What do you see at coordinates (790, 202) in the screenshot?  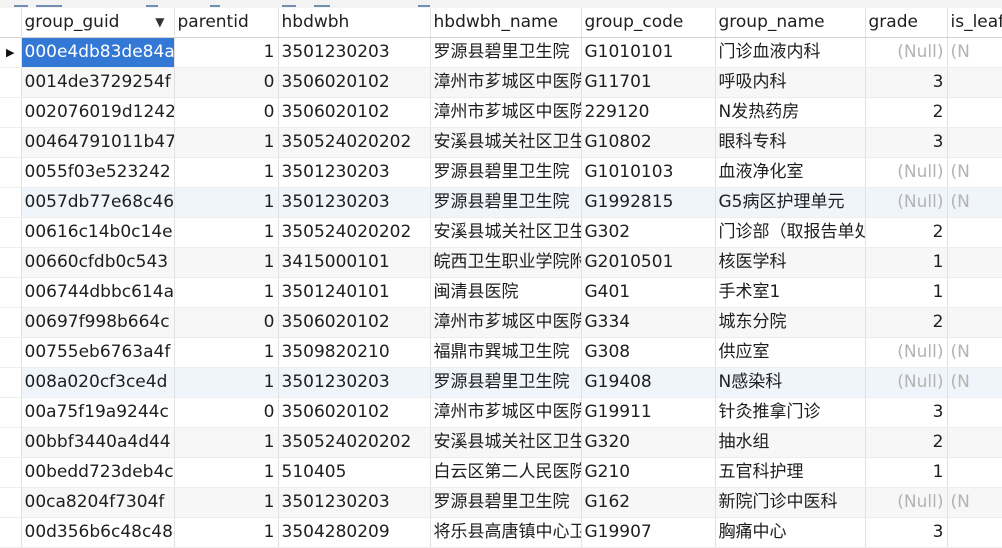 I see `cell-group-name: G5病区护理单元` at bounding box center [790, 202].